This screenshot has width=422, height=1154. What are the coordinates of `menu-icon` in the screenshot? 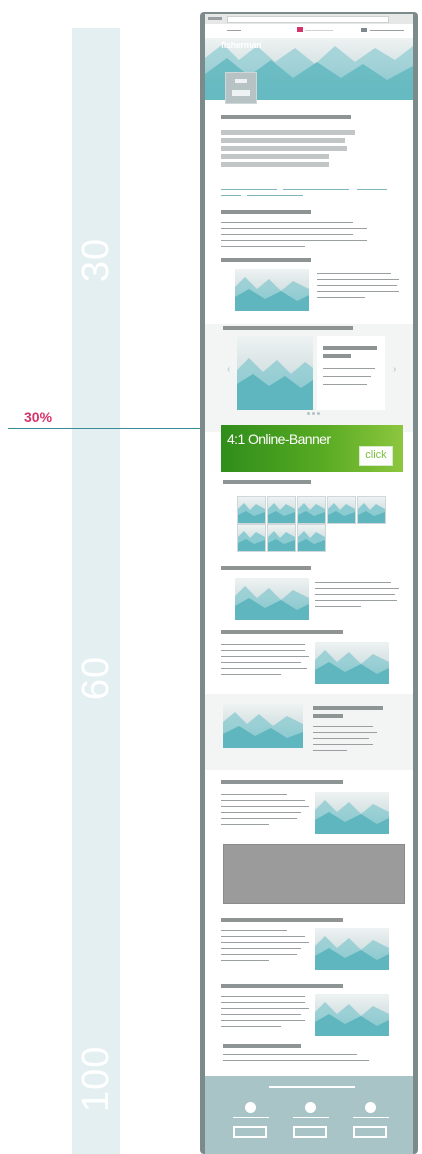 It's located at (364, 30).